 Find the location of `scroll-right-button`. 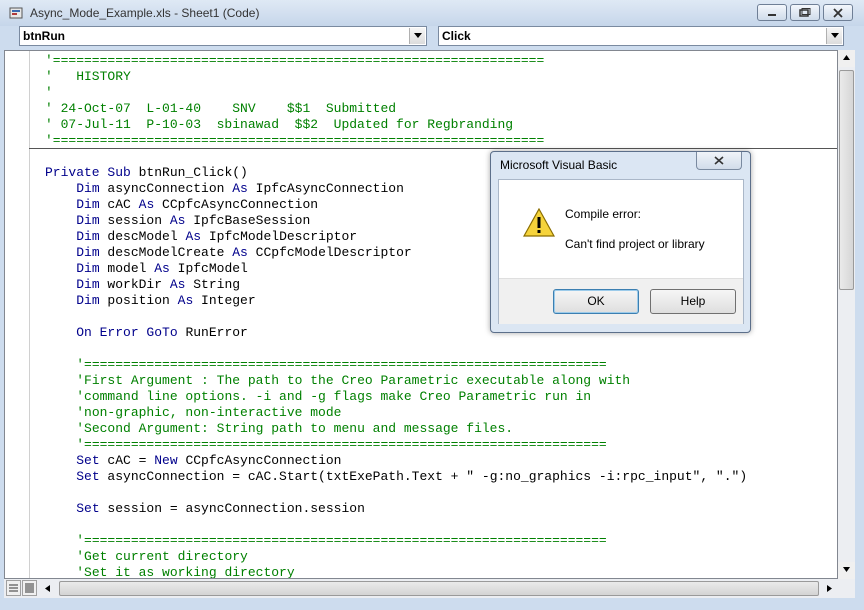

scroll-right-button is located at coordinates (830, 588).